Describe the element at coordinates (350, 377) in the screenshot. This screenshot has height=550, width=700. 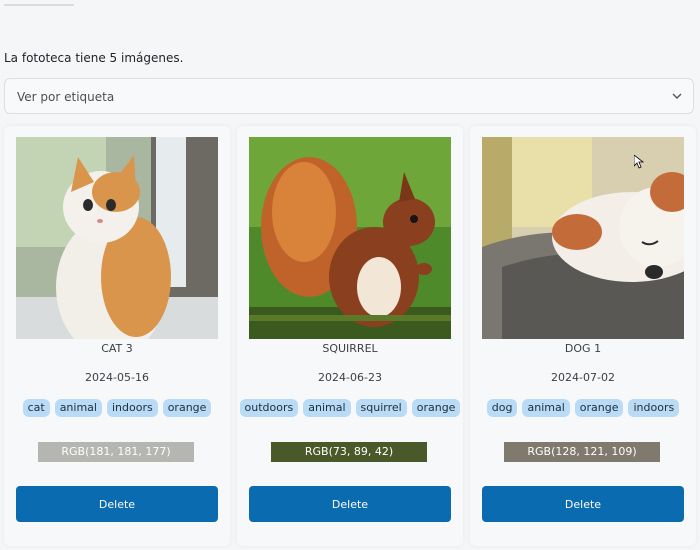
I see `image-date: 2024-06-23` at that location.